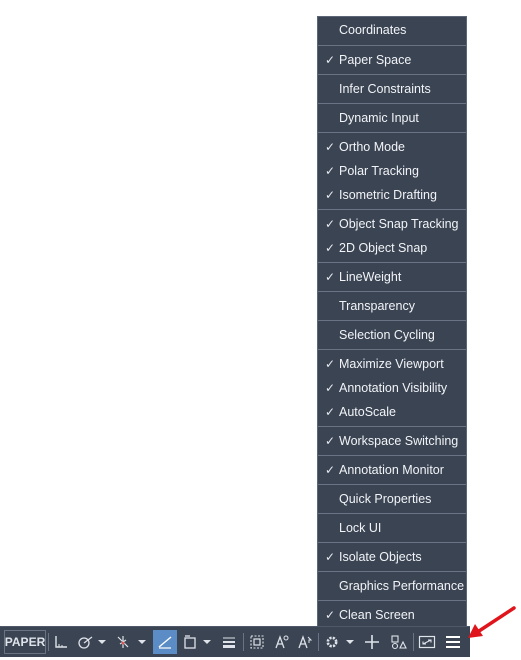 The width and height of the screenshot is (521, 660). I want to click on menu-item-transparency: Transparency, so click(392, 306).